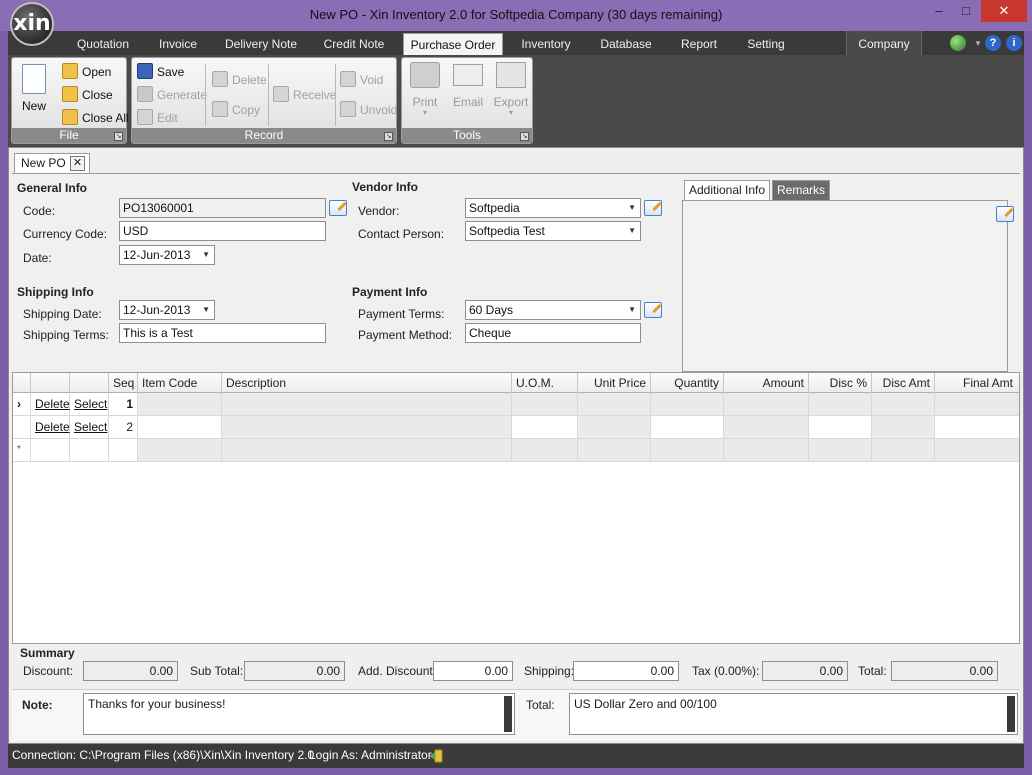 Image resolution: width=1032 pixels, height=775 pixels. I want to click on print-button: Print ▾, so click(425, 89).